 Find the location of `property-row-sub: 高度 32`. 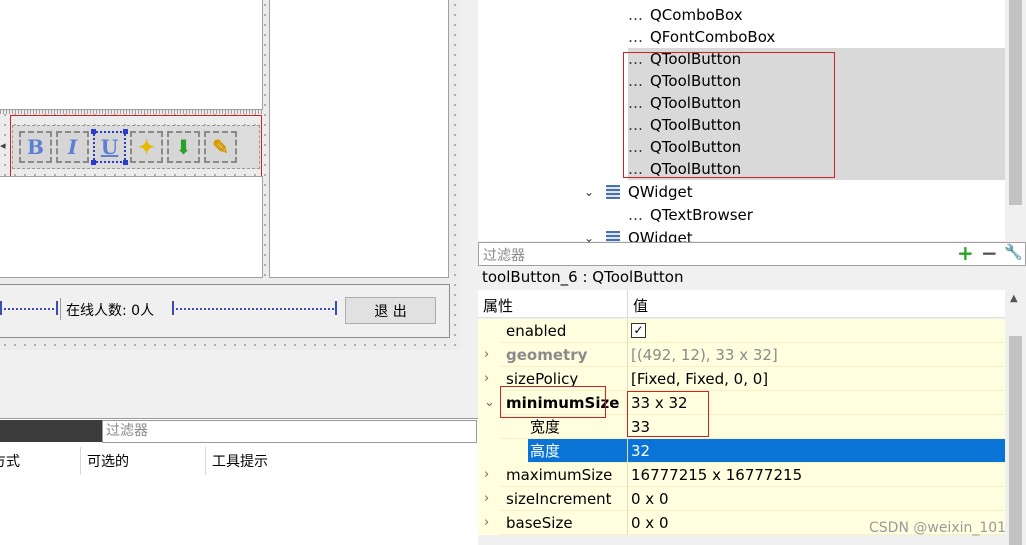

property-row-sub: 高度 32 is located at coordinates (741, 451).